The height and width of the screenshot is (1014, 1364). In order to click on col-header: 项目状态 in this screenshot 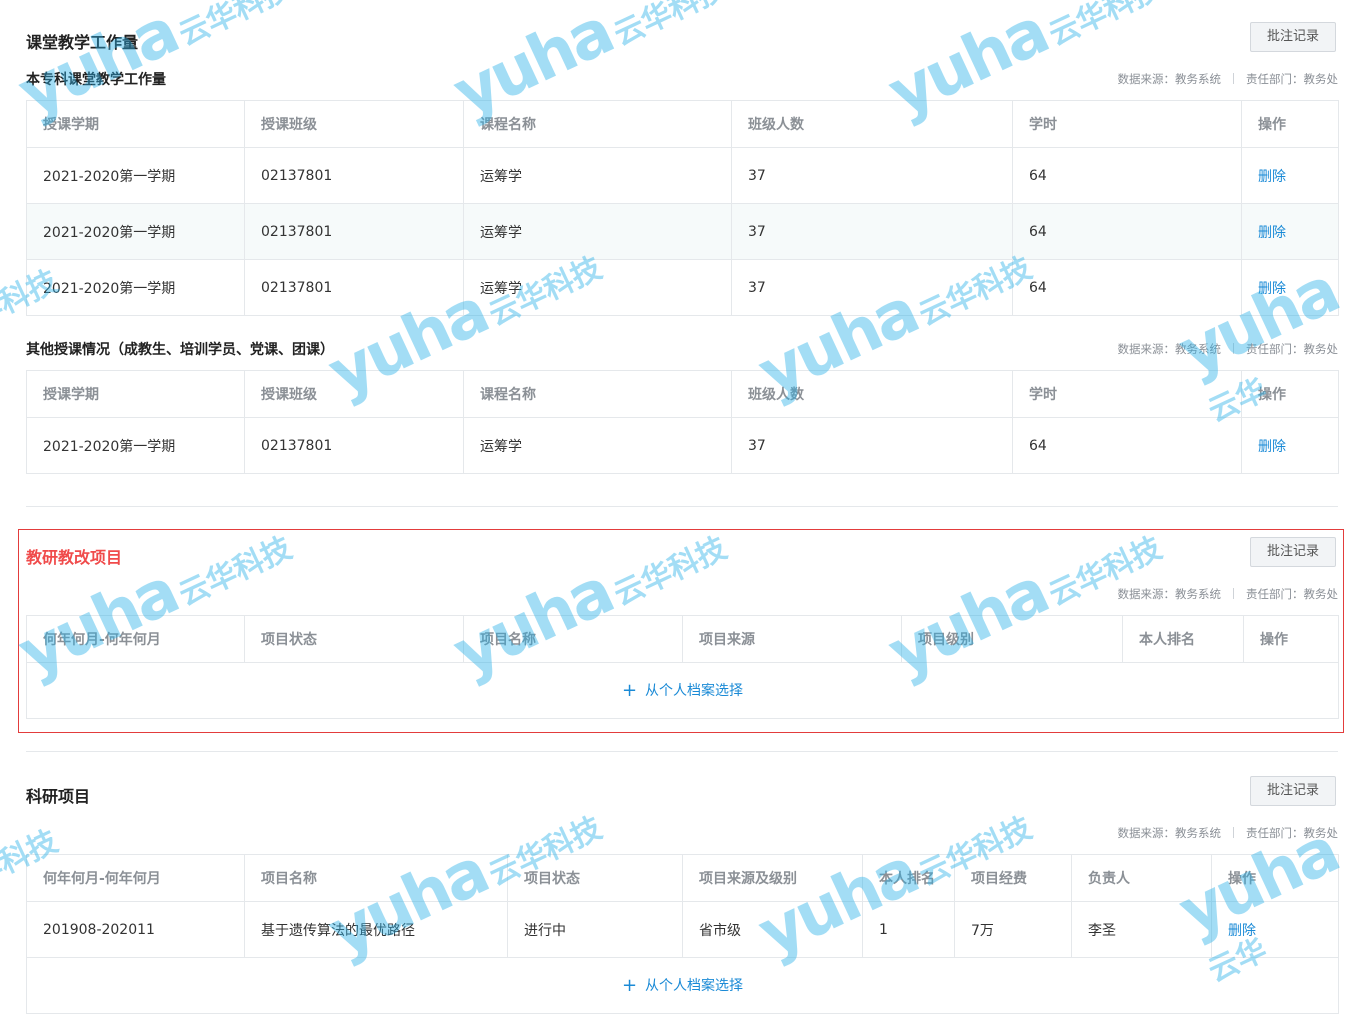, I will do `click(354, 639)`.